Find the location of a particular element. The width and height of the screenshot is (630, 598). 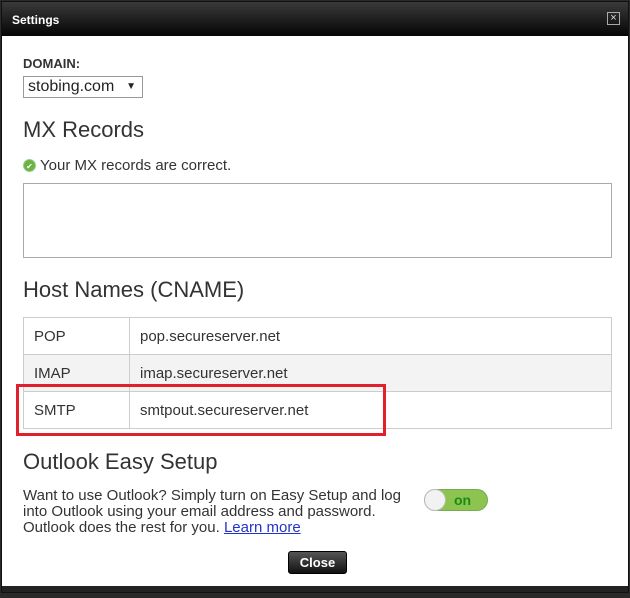

mx-heading: MX Records is located at coordinates (84, 129).